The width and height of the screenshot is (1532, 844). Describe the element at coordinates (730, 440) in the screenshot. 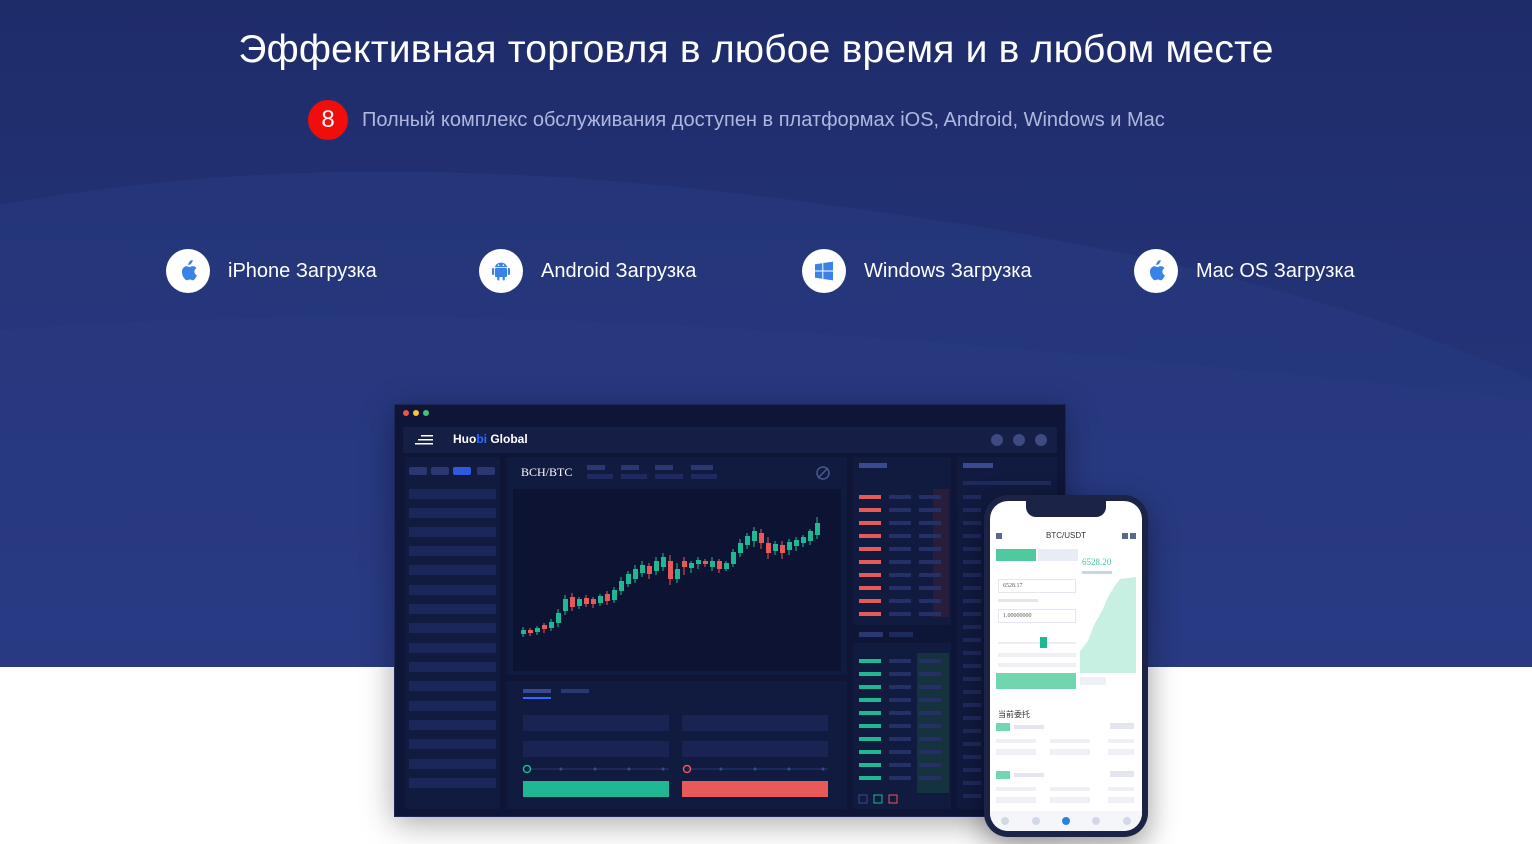

I see `app-header: Huobi Global` at that location.